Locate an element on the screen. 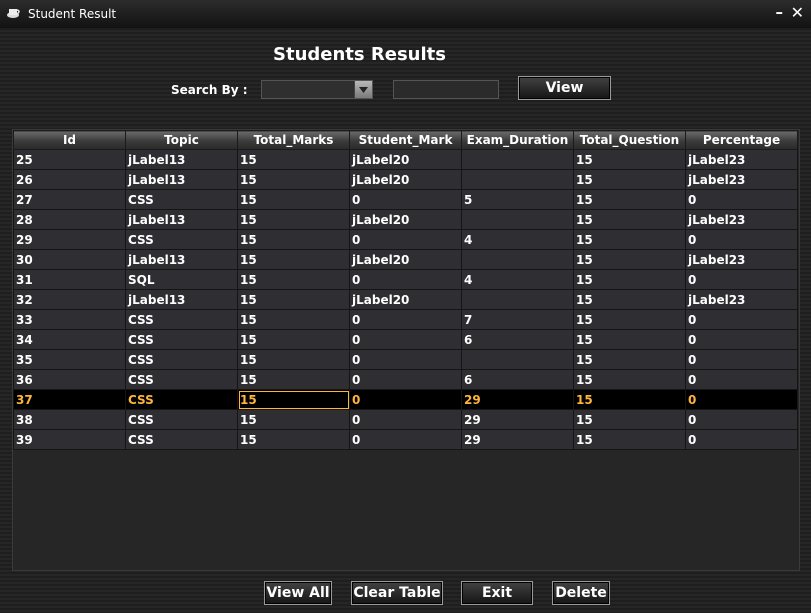 Image resolution: width=811 pixels, height=613 pixels. table-row: 36 CSS 15 0 6 15 0 is located at coordinates (405, 379).